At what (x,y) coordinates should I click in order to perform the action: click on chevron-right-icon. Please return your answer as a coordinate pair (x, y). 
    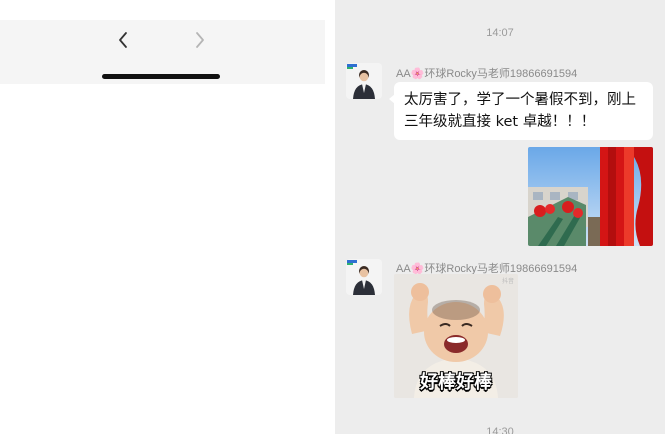
    Looking at the image, I should click on (200, 40).